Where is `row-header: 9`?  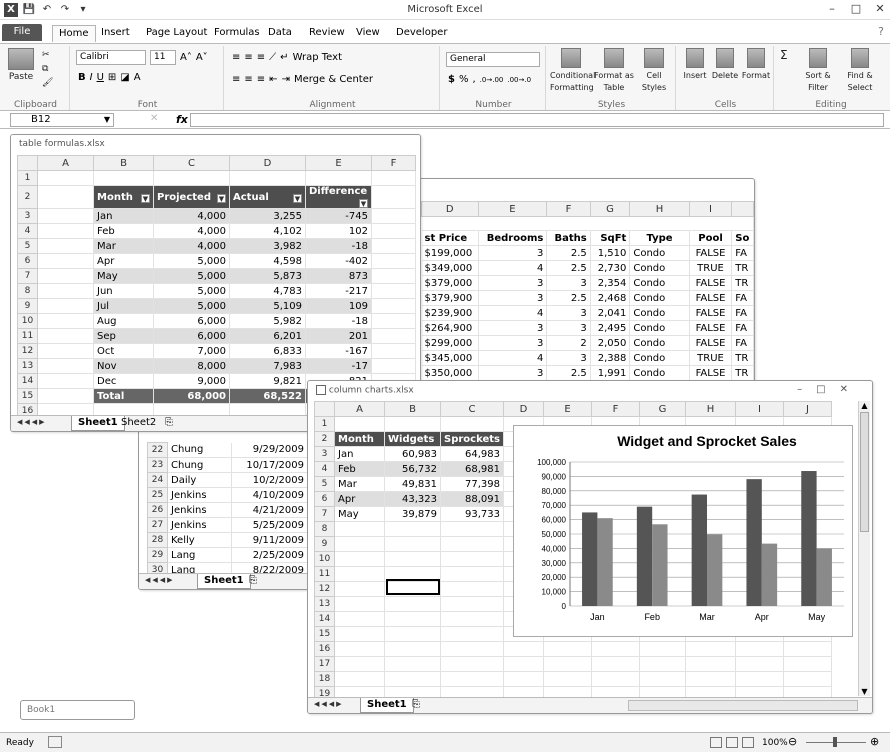 row-header: 9 is located at coordinates (324, 544).